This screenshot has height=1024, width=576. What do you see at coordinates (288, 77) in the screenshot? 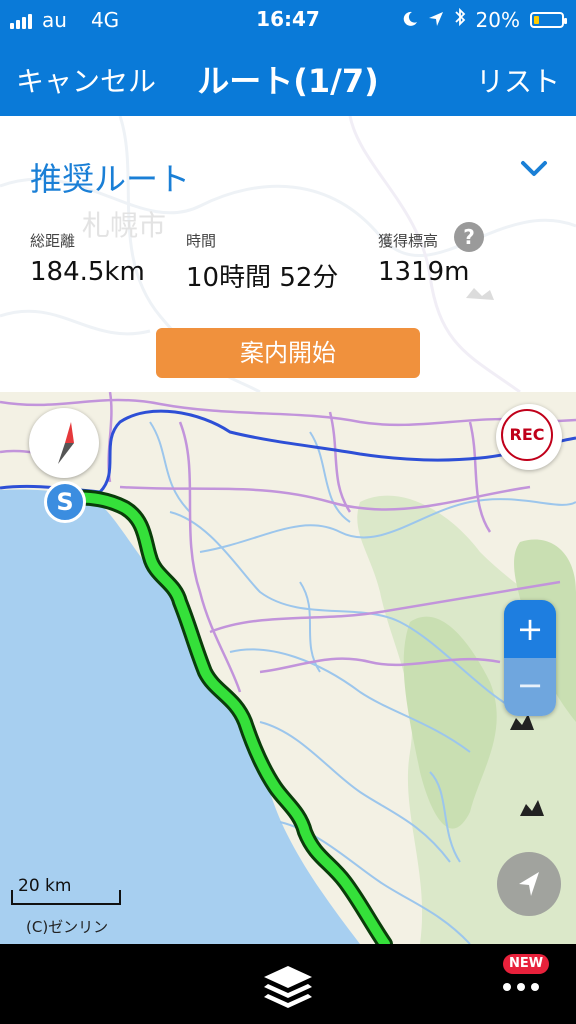
I see `nav-bar: キャンセル ルート(1/7) リスト` at bounding box center [288, 77].